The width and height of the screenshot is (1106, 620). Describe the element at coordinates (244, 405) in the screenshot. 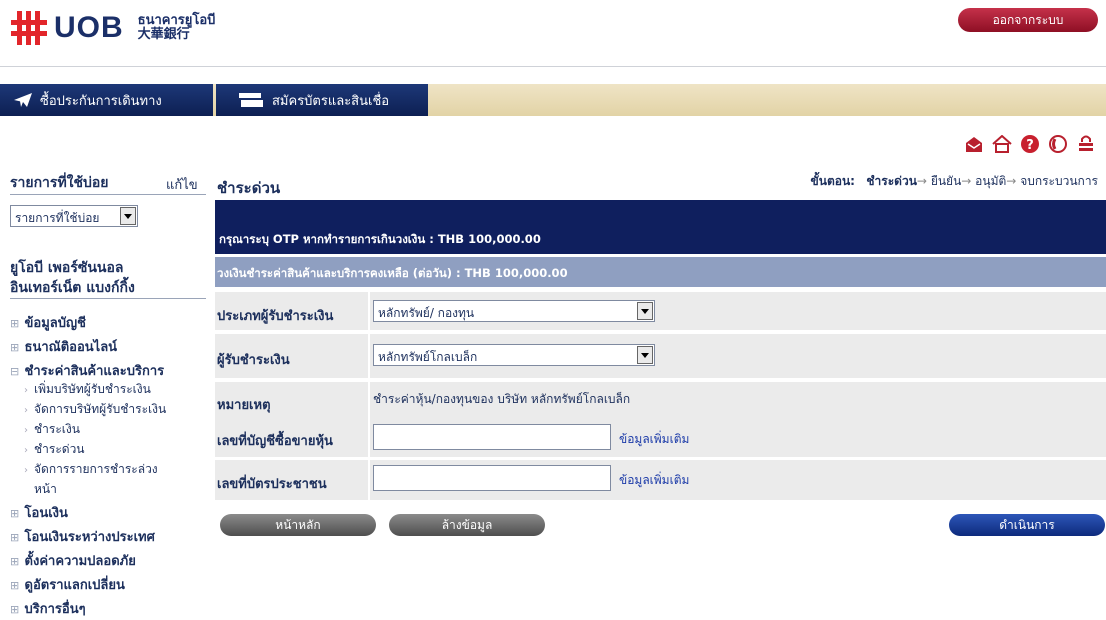

I see `note-label: หมายเหตุ` at that location.